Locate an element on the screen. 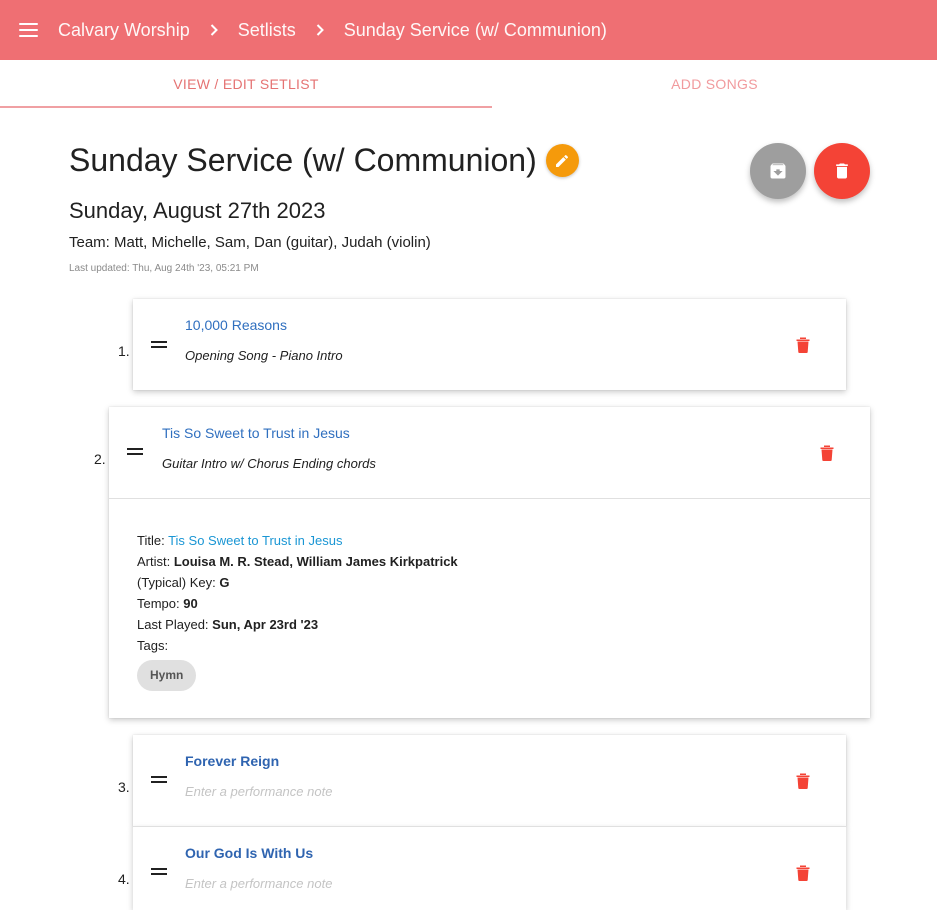 The width and height of the screenshot is (937, 910). tab-bar: VIEW / EDIT SETLIST ADD SONGS is located at coordinates (468, 84).